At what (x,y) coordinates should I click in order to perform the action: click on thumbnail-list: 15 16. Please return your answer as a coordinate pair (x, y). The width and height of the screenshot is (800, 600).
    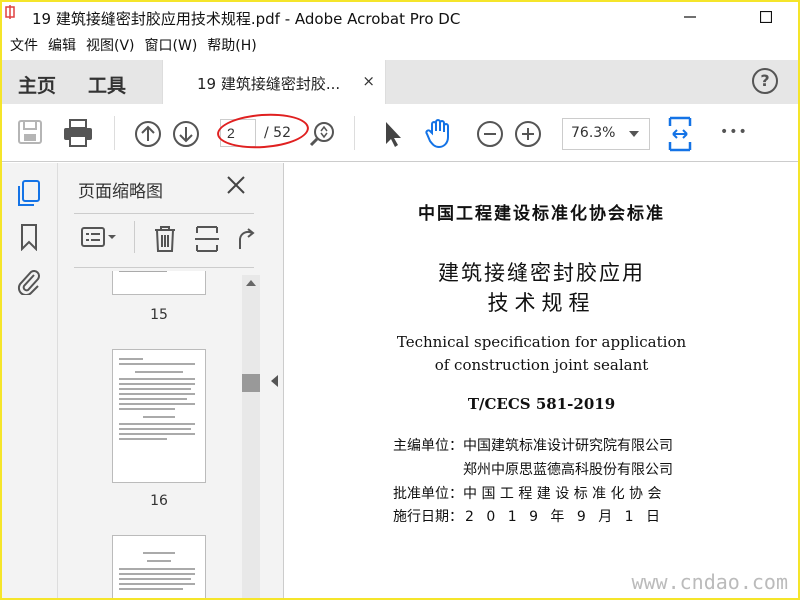
    Looking at the image, I should click on (152, 434).